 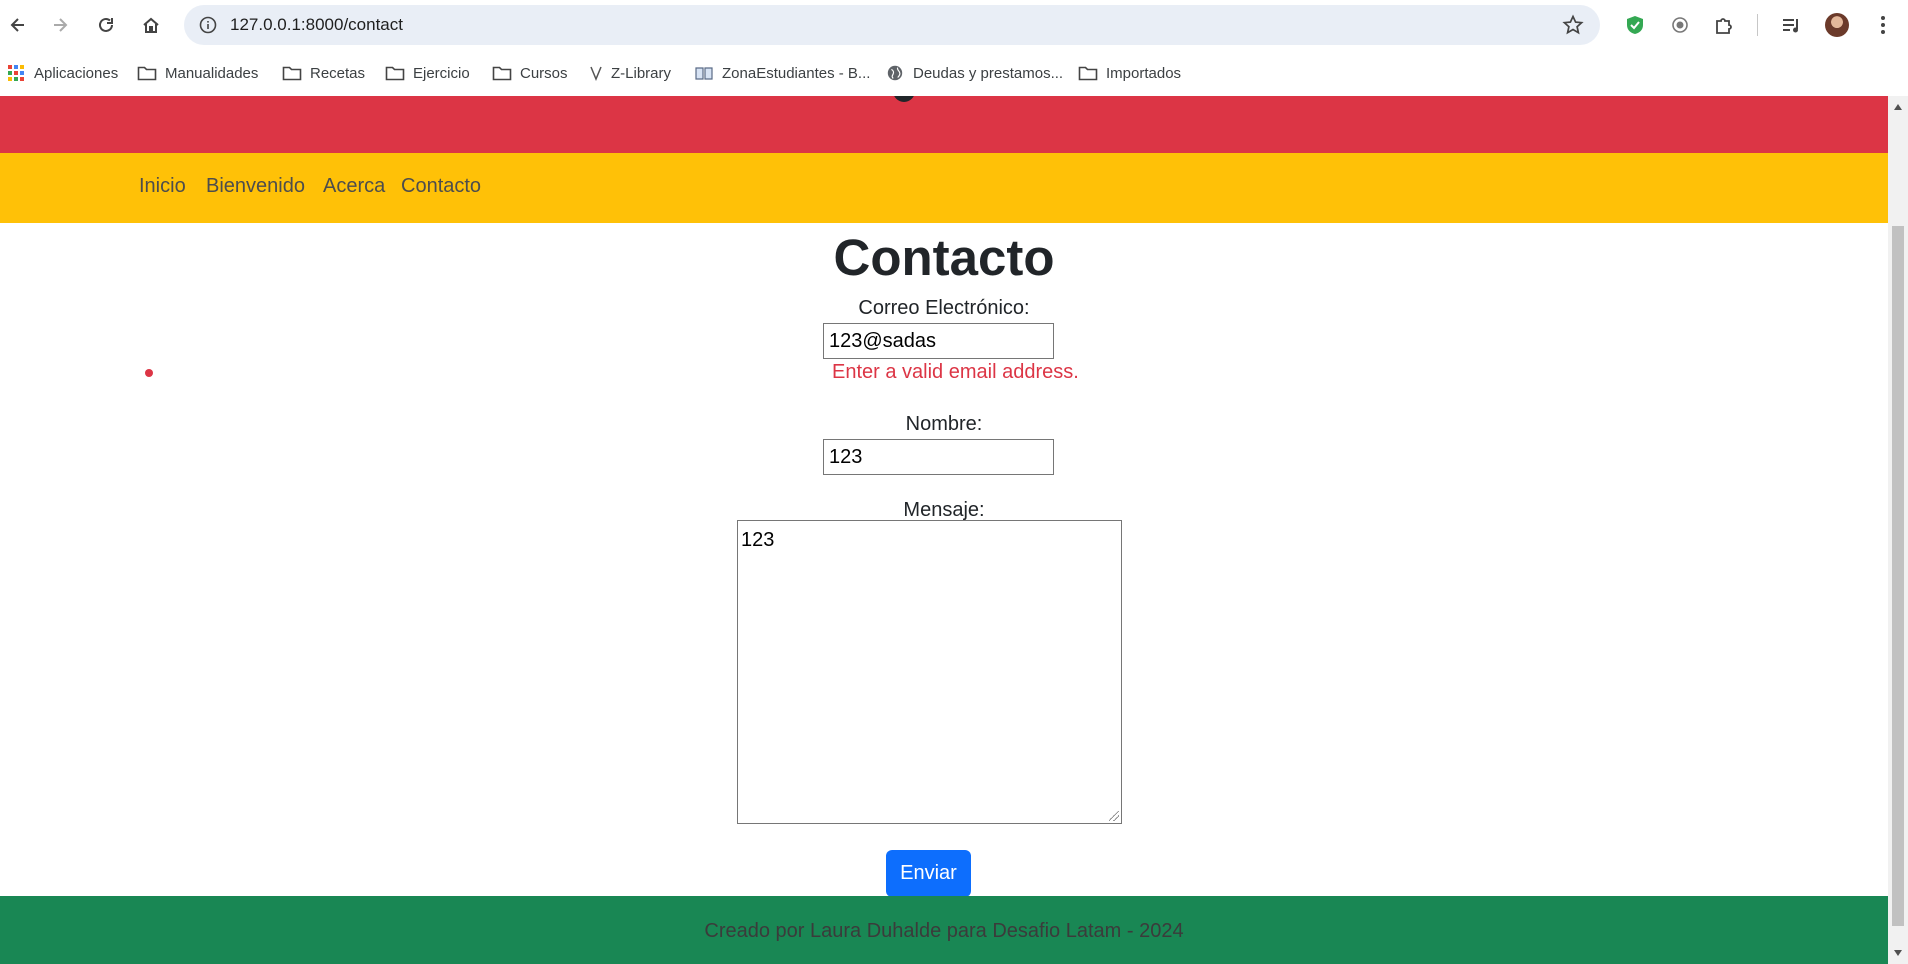 I want to click on nav-link-contacto: Contacto, so click(x=441, y=186).